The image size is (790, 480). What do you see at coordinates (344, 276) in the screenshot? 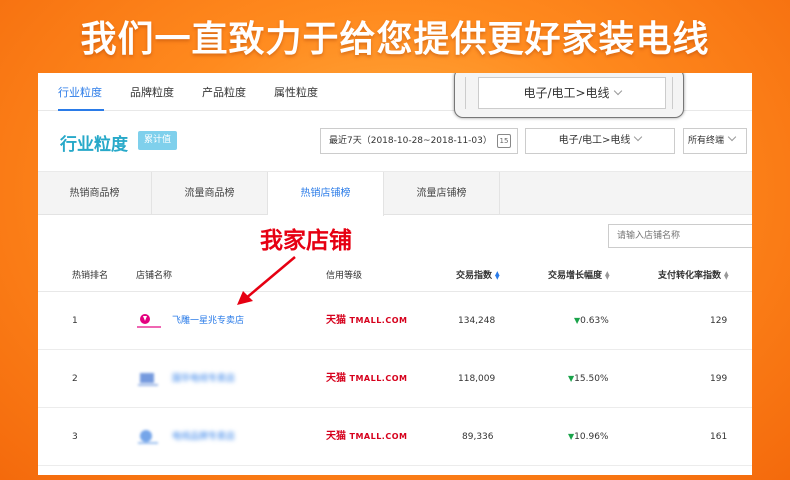
I see `col-credit: 信用等级` at bounding box center [344, 276].